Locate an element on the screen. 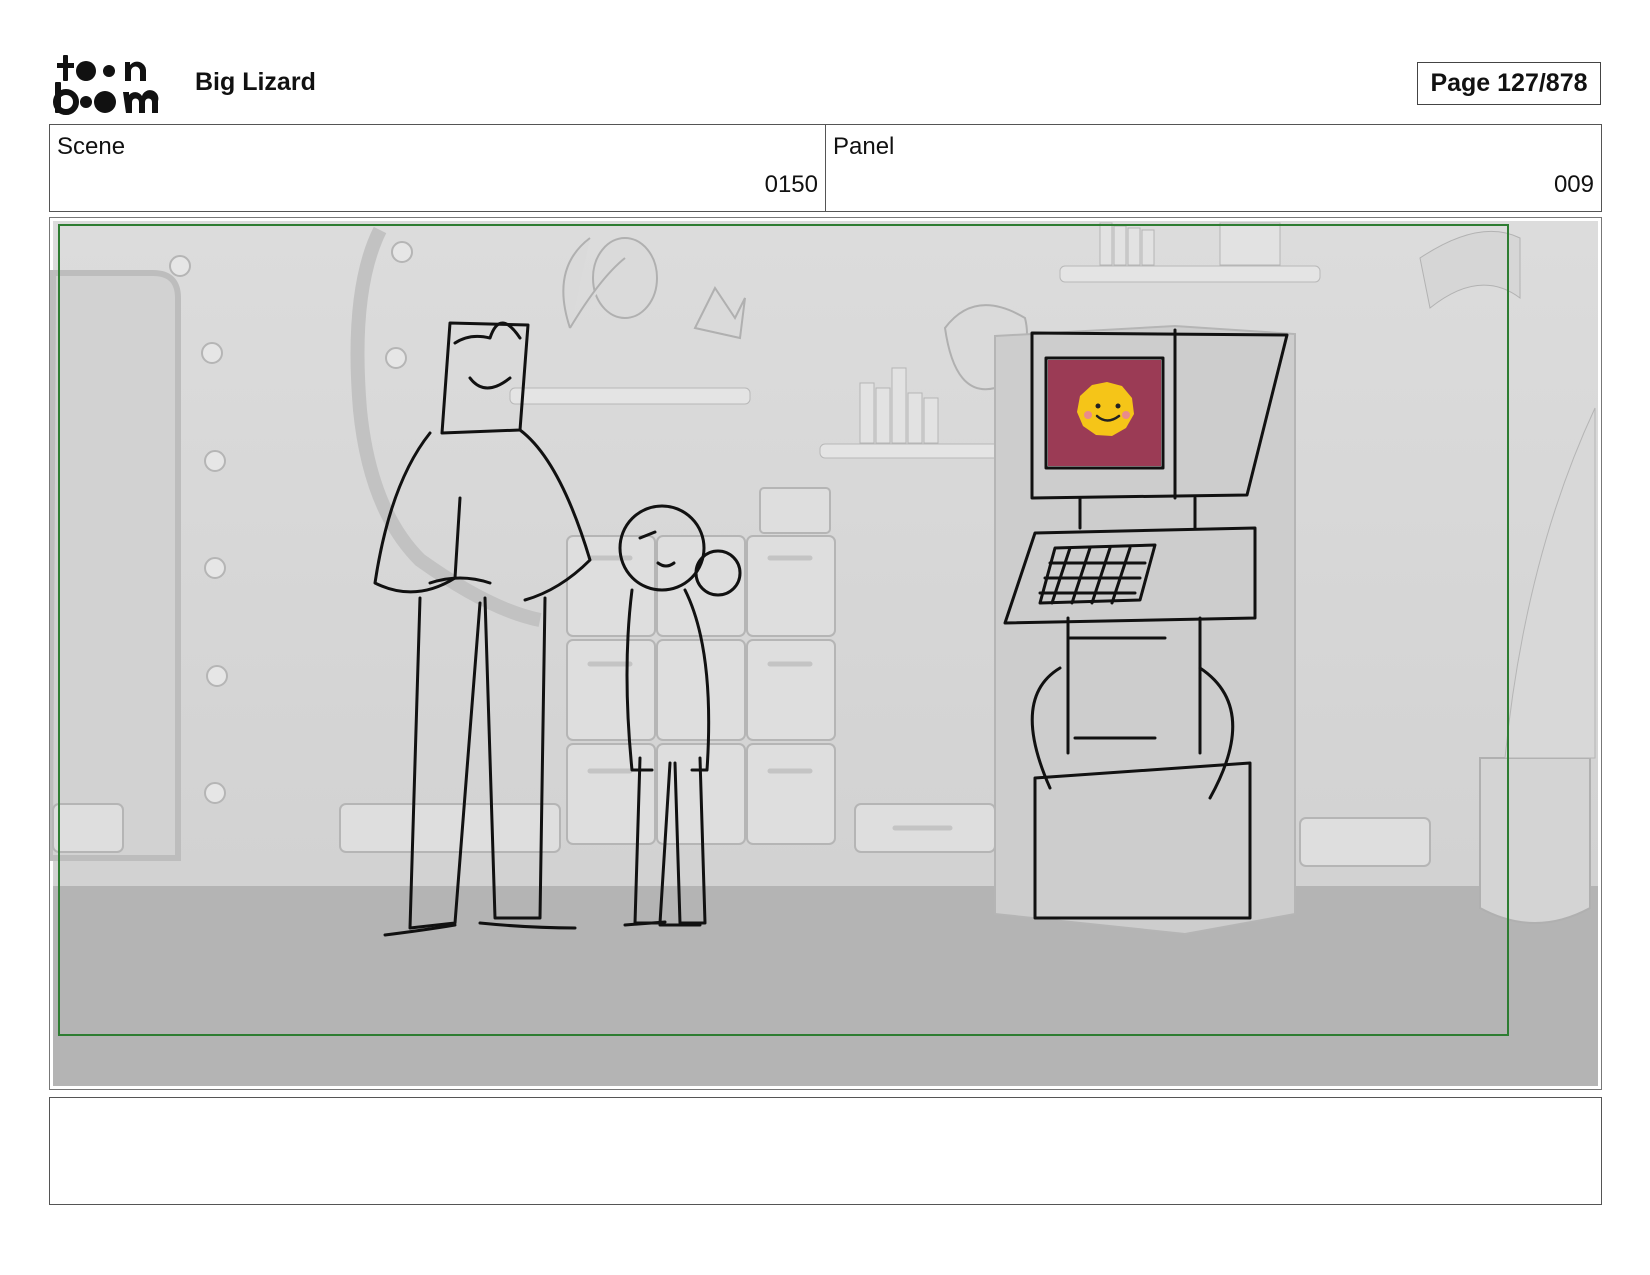 The height and width of the screenshot is (1275, 1650). scene-cell: Scene 0150 is located at coordinates (437, 168).